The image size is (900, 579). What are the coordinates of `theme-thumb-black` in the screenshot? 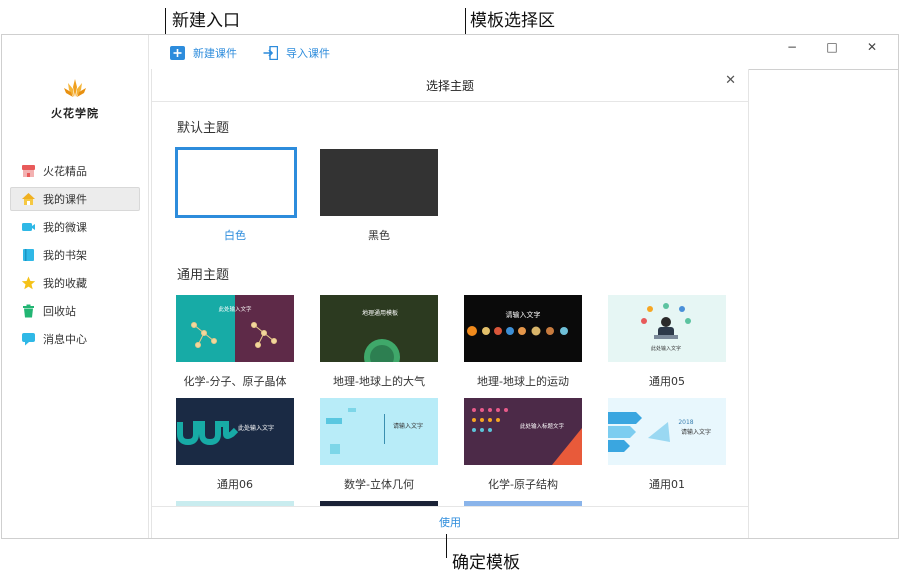 It's located at (379, 182).